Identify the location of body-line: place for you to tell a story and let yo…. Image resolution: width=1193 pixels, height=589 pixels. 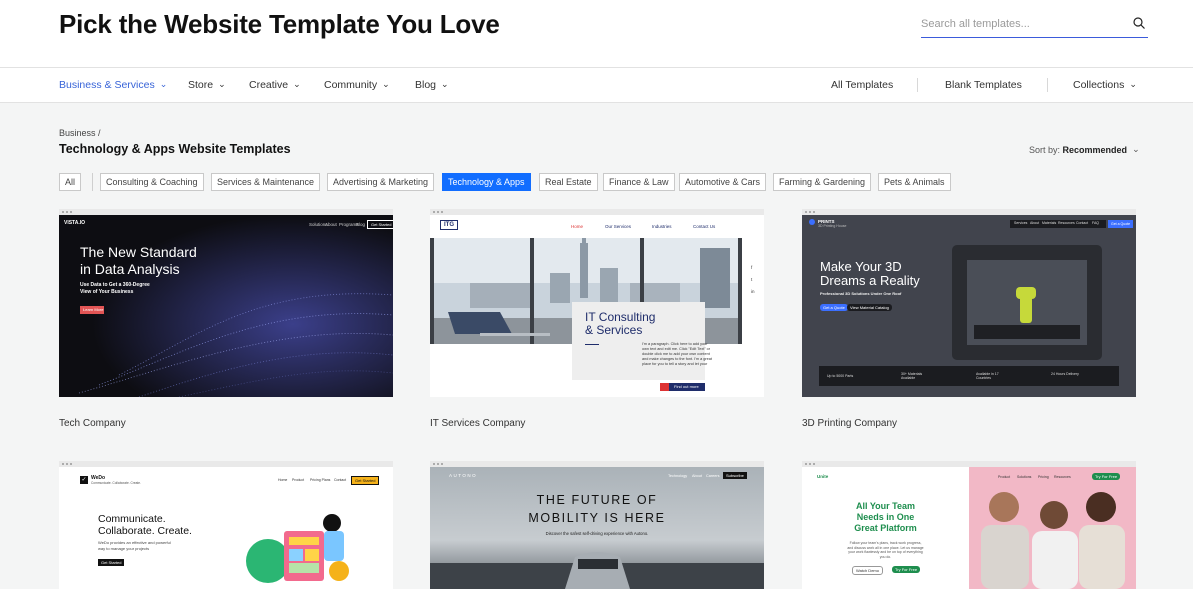
(675, 364).